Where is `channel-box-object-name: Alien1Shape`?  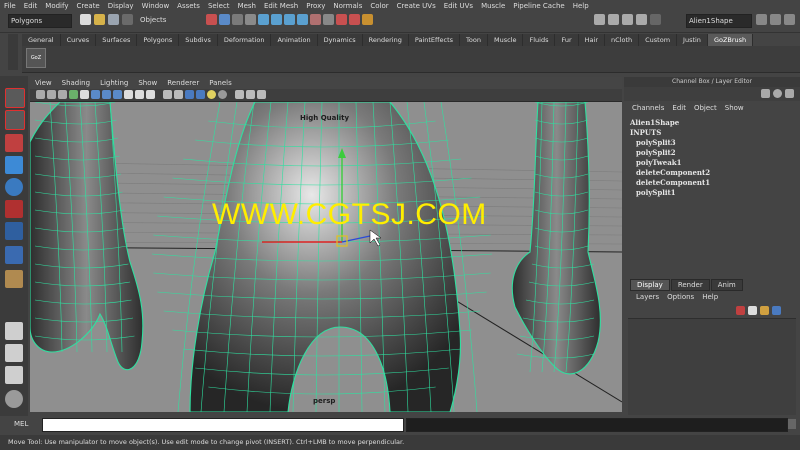 channel-box-object-name: Alien1Shape is located at coordinates (654, 122).